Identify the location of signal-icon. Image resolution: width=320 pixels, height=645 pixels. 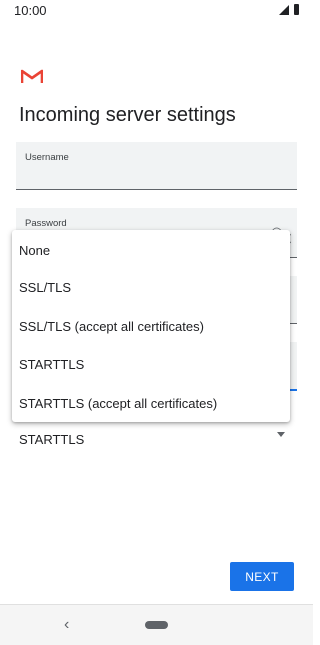
(284, 10).